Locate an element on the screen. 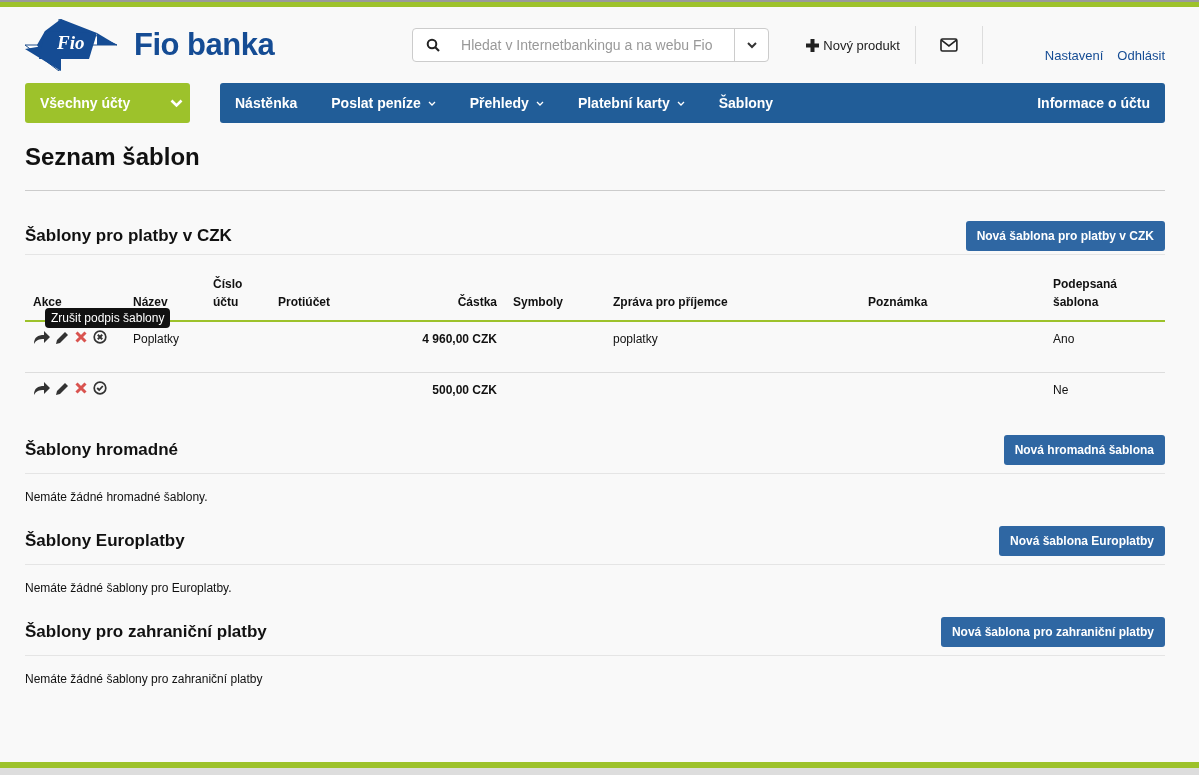 Image resolution: width=1199 pixels, height=775 pixels. nav-item: Informace o účtu is located at coordinates (1093, 103).